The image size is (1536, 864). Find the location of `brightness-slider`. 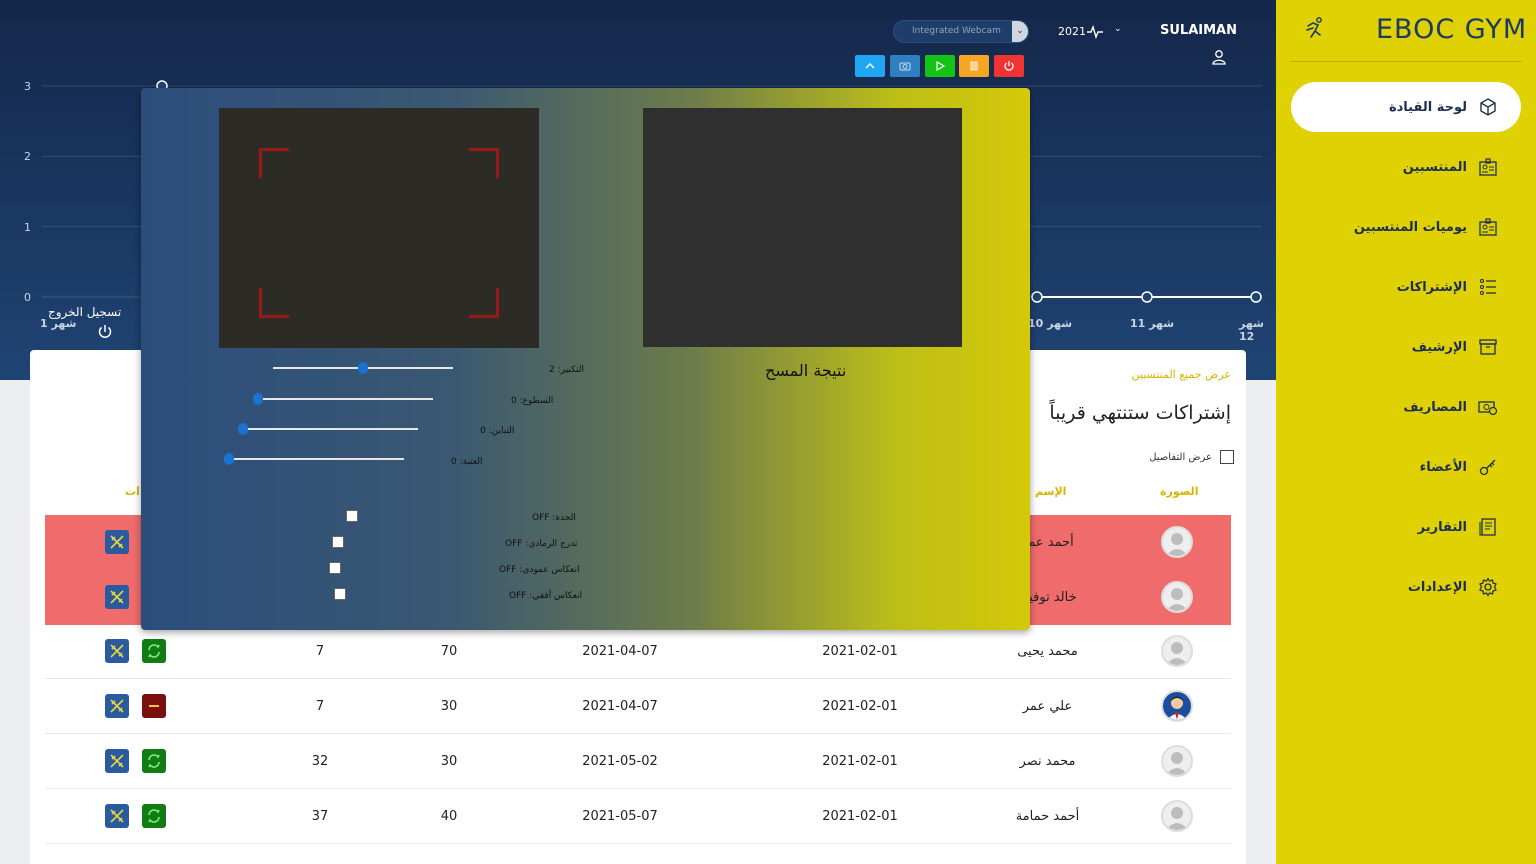

brightness-slider is located at coordinates (343, 399).